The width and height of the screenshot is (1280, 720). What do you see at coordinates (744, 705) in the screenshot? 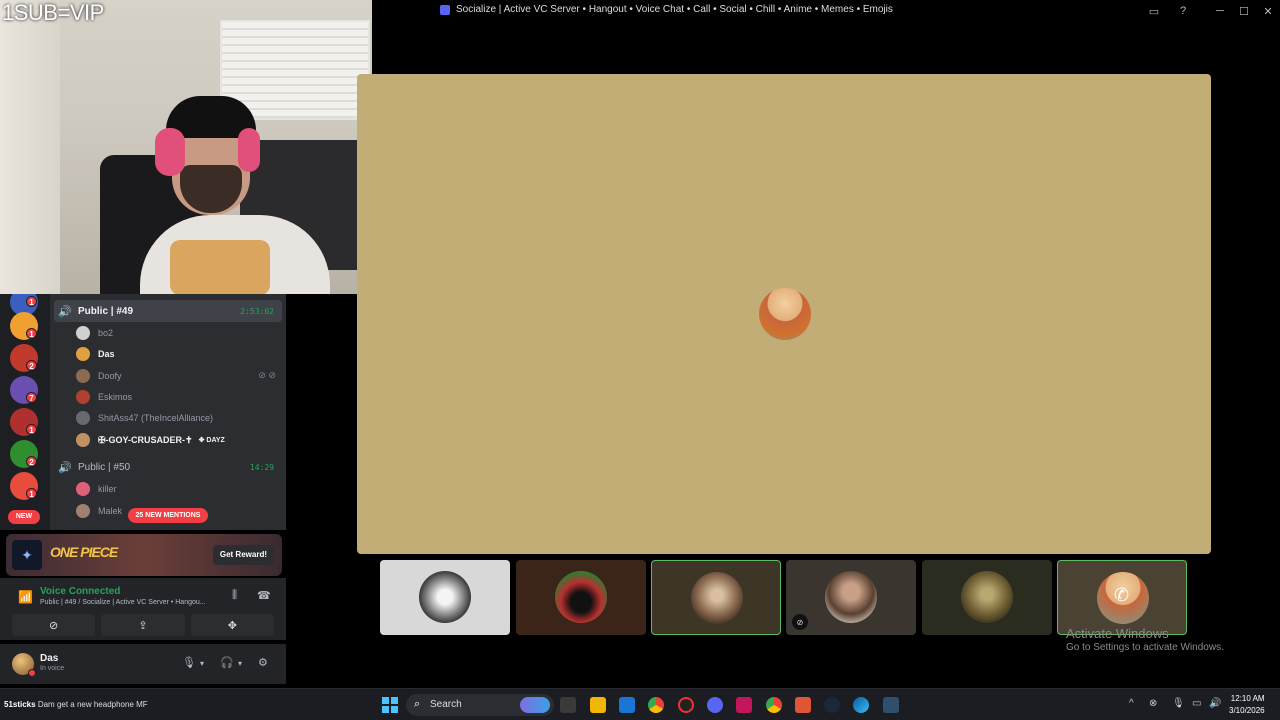
I see `adobe-icon` at bounding box center [744, 705].